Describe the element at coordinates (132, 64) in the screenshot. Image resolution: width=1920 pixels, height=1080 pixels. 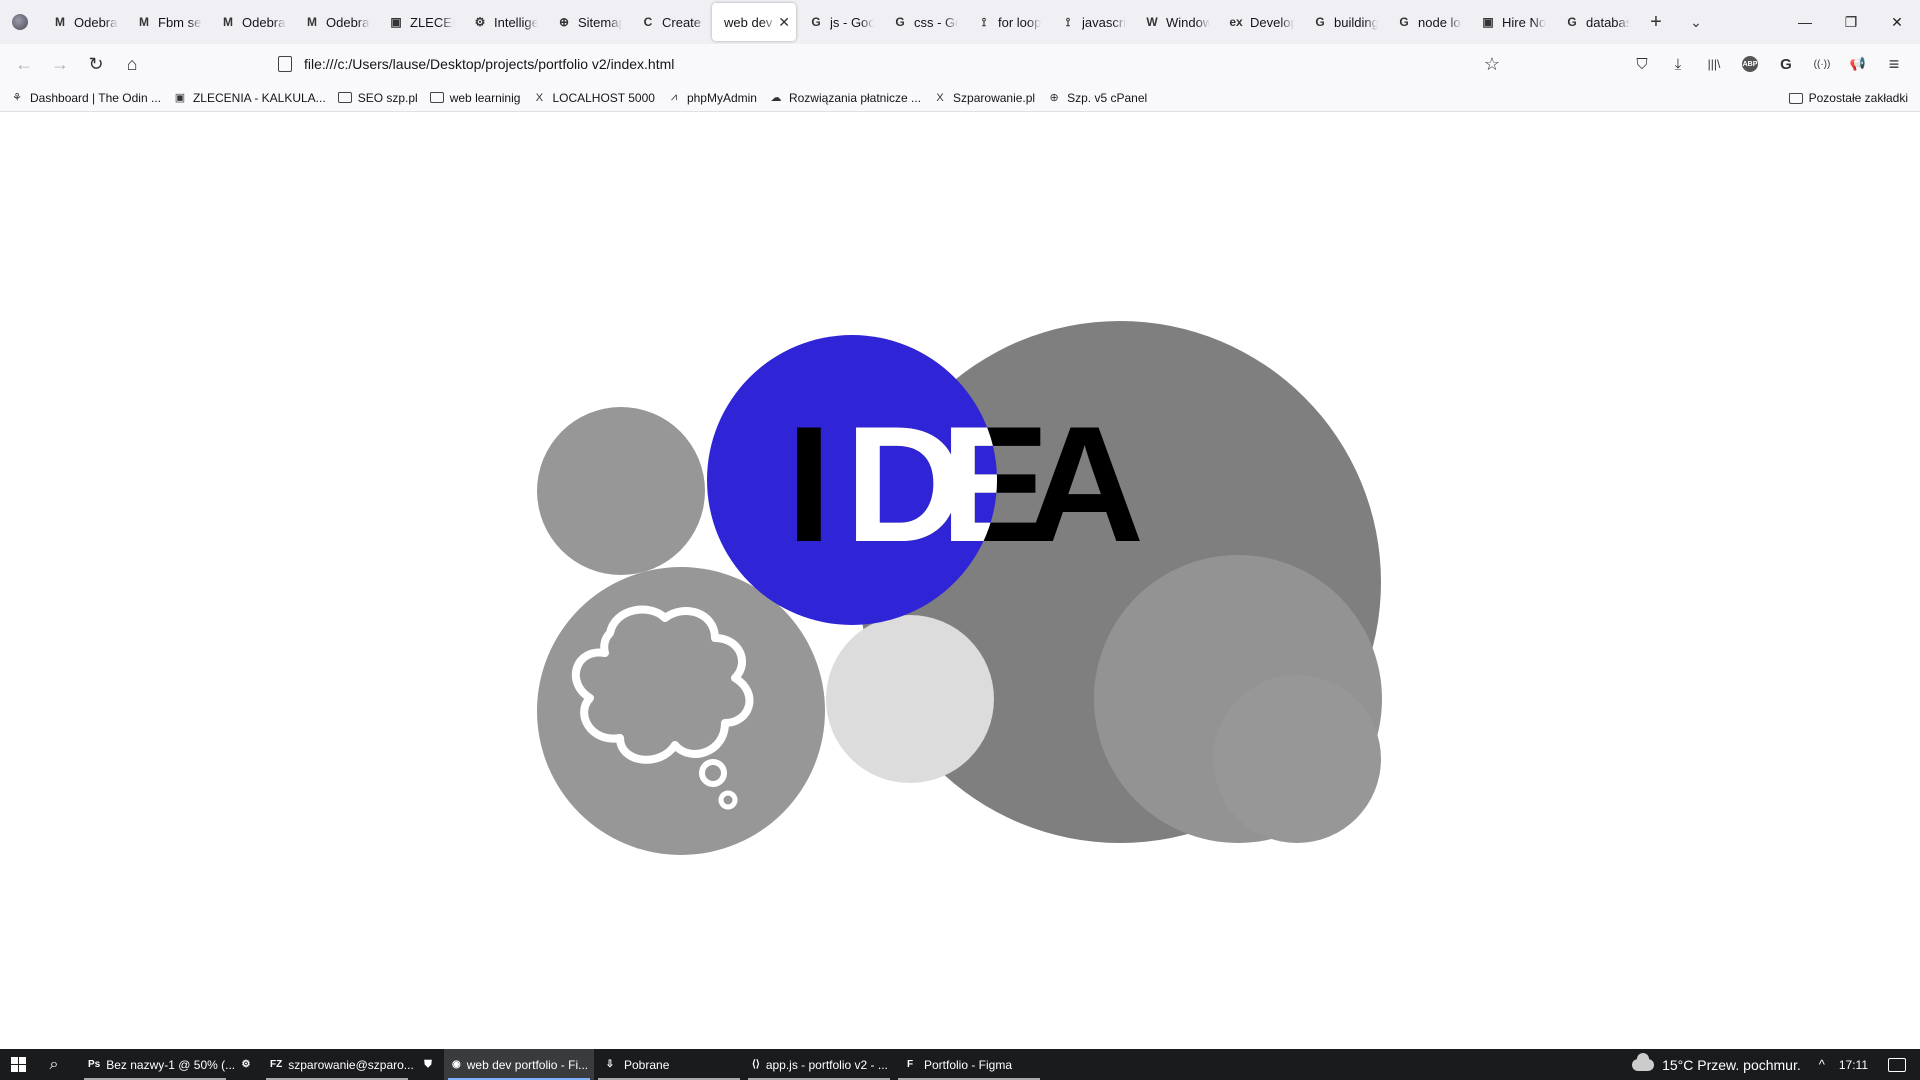
I see `home-button: ⌂` at that location.